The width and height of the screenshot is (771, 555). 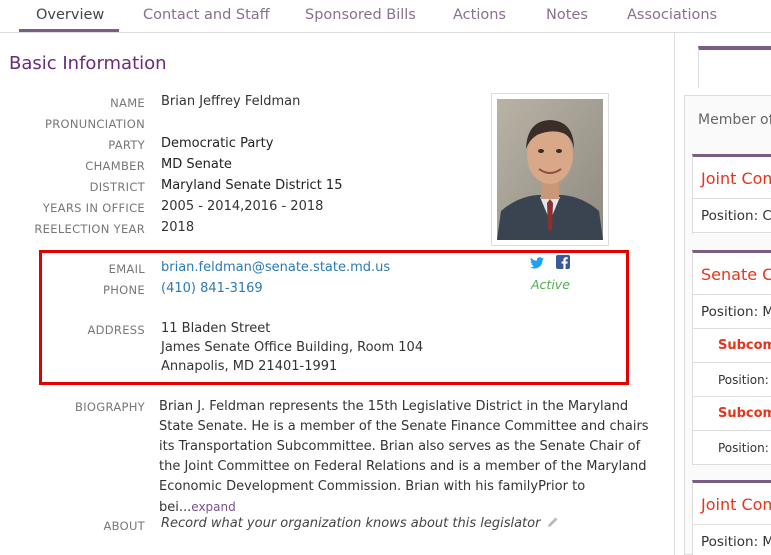 What do you see at coordinates (734, 67) in the screenshot?
I see `right-panel-tab` at bounding box center [734, 67].